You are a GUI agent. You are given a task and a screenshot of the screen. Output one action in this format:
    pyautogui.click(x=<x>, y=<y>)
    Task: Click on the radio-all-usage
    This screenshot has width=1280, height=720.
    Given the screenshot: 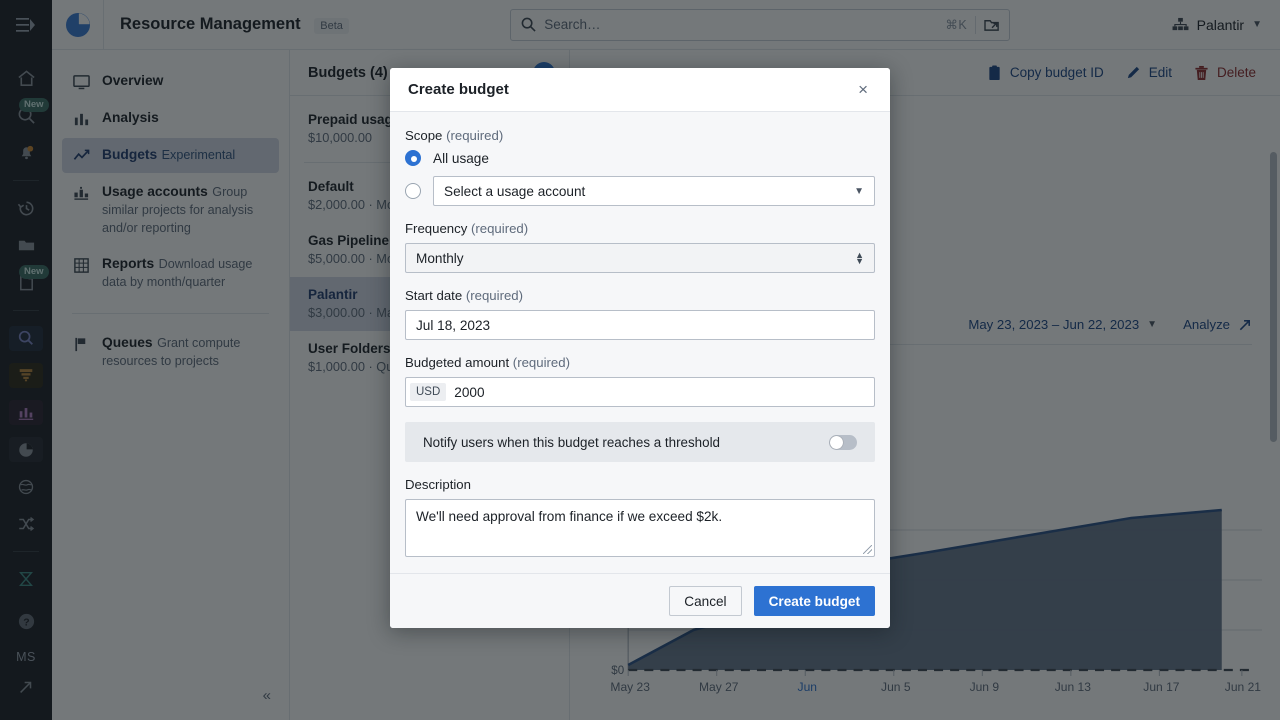 What is the action you would take?
    pyautogui.click(x=413, y=158)
    